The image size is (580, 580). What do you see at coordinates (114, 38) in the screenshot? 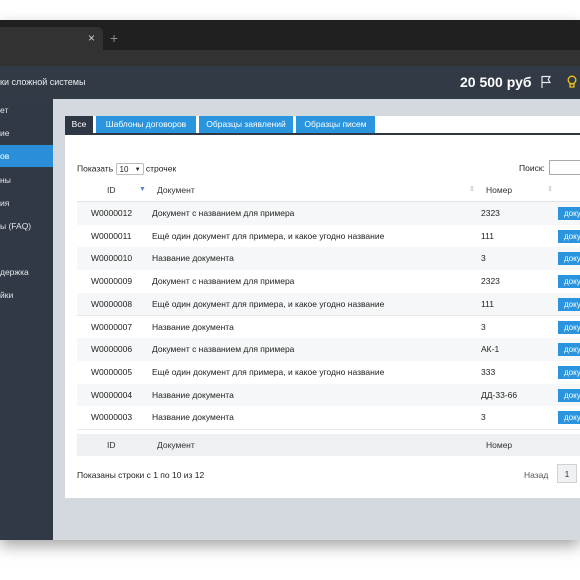
I see `new-tab-button: +` at bounding box center [114, 38].